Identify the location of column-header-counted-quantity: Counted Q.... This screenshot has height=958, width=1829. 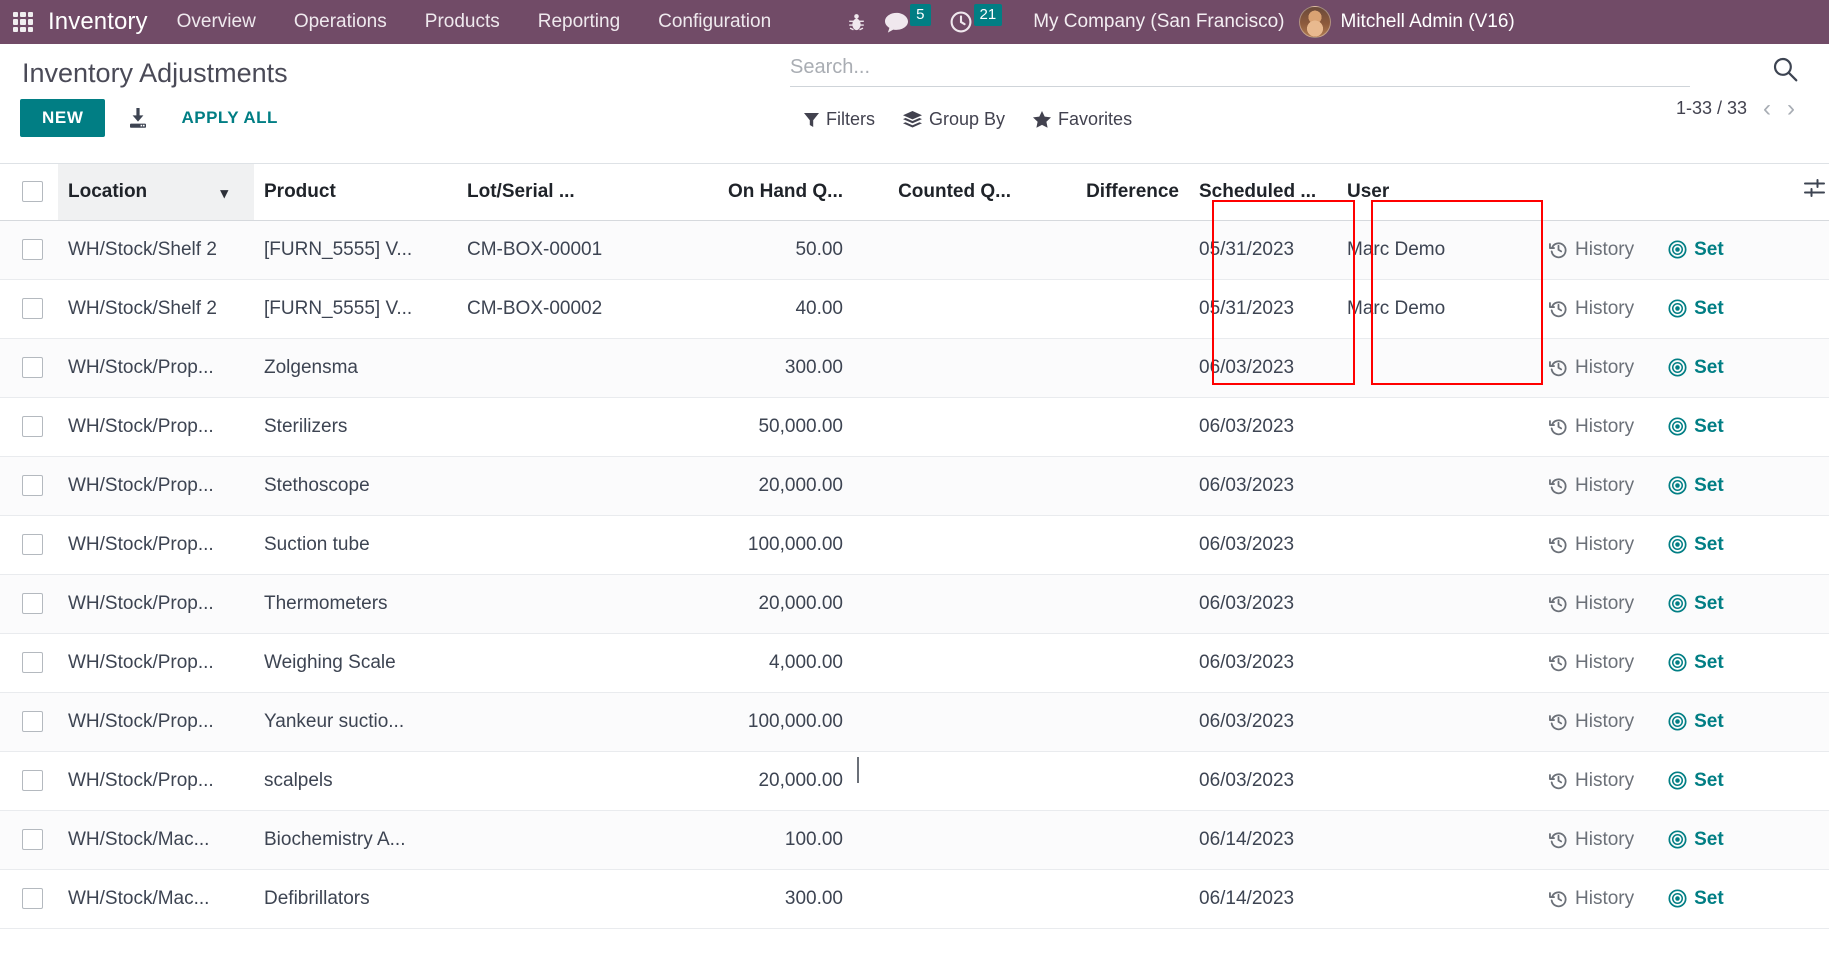
(937, 192).